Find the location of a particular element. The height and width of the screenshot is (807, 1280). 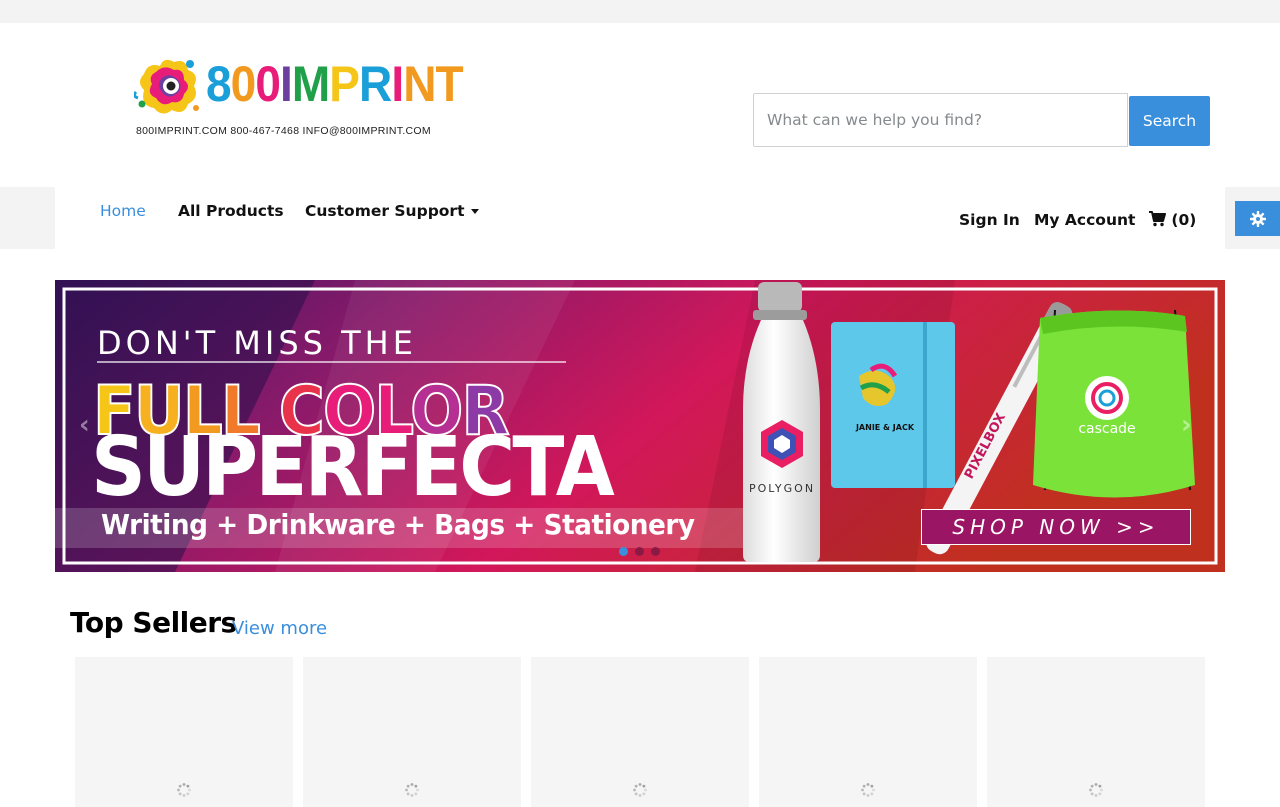

chevron-down-icon is located at coordinates (474, 211).